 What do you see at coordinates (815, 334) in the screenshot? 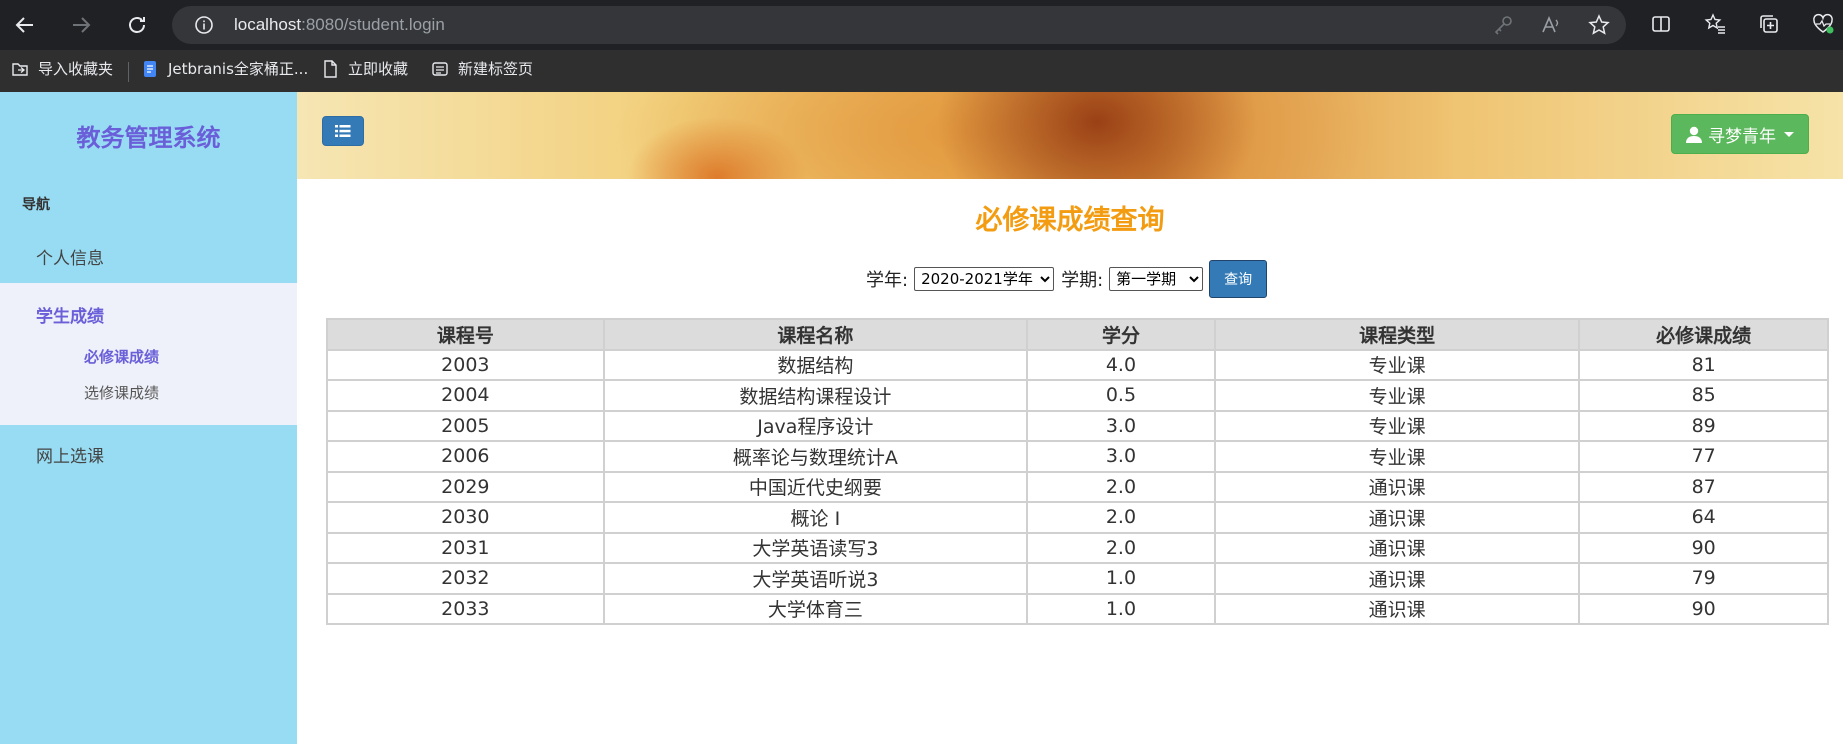
I see `column-header: 课程名称` at bounding box center [815, 334].